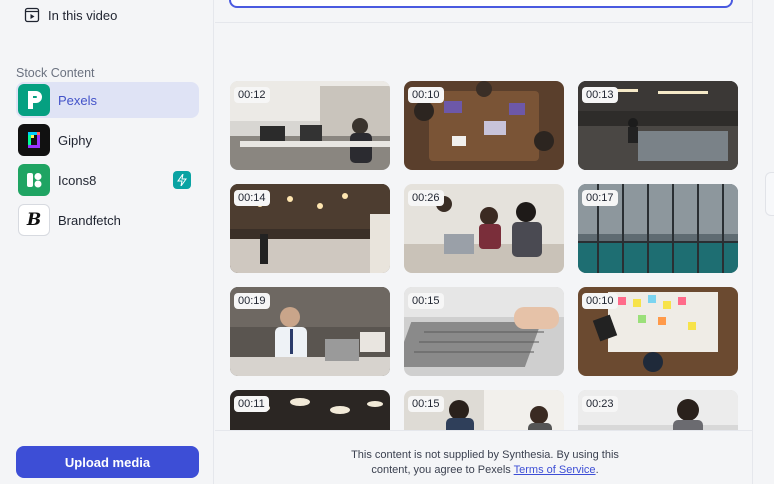 The image size is (774, 484). I want to click on sidebar-item-label: Pexels, so click(78, 100).